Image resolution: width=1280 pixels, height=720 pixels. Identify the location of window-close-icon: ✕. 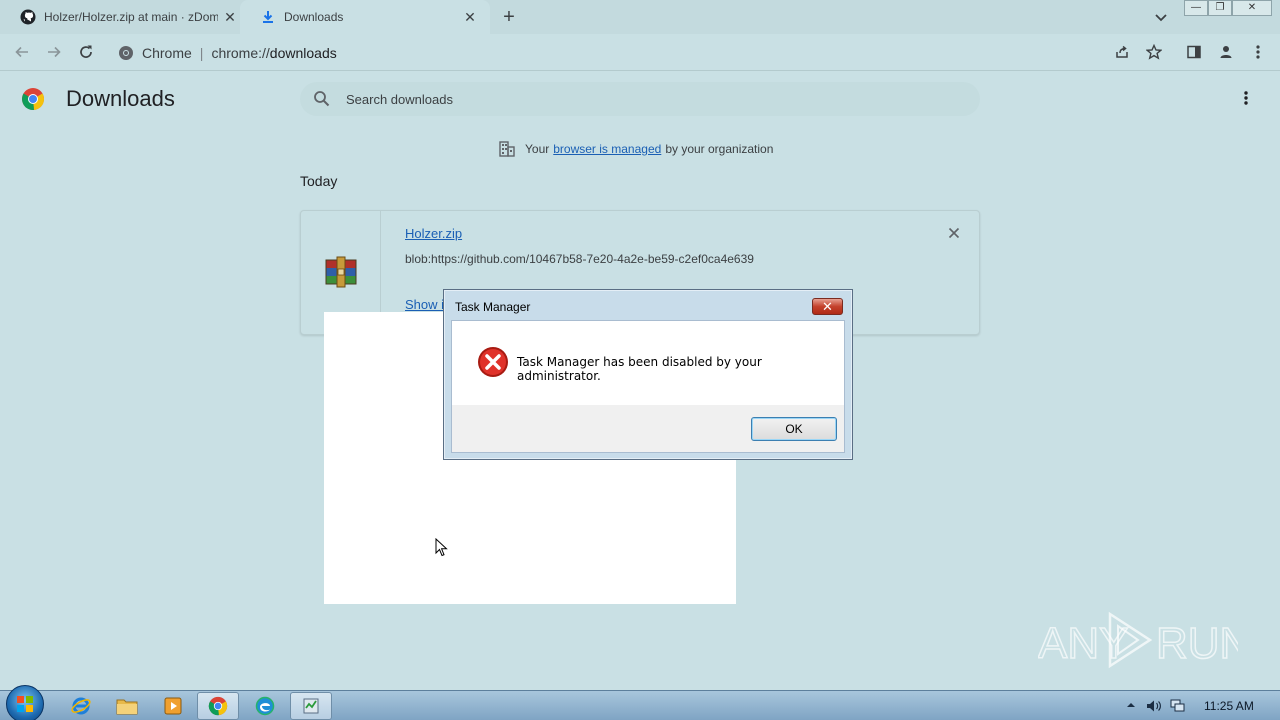
(1252, 8).